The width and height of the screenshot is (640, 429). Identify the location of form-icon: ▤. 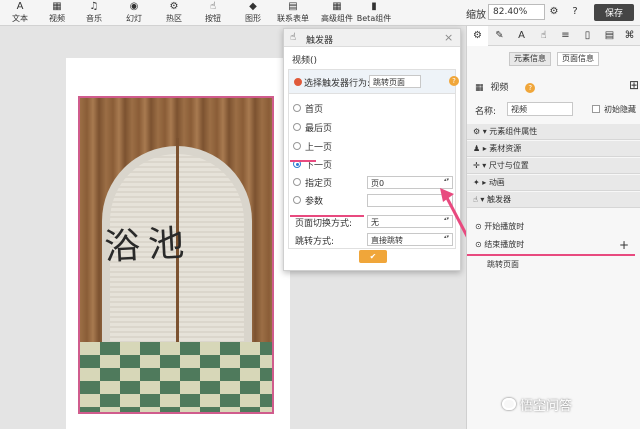
(293, 6).